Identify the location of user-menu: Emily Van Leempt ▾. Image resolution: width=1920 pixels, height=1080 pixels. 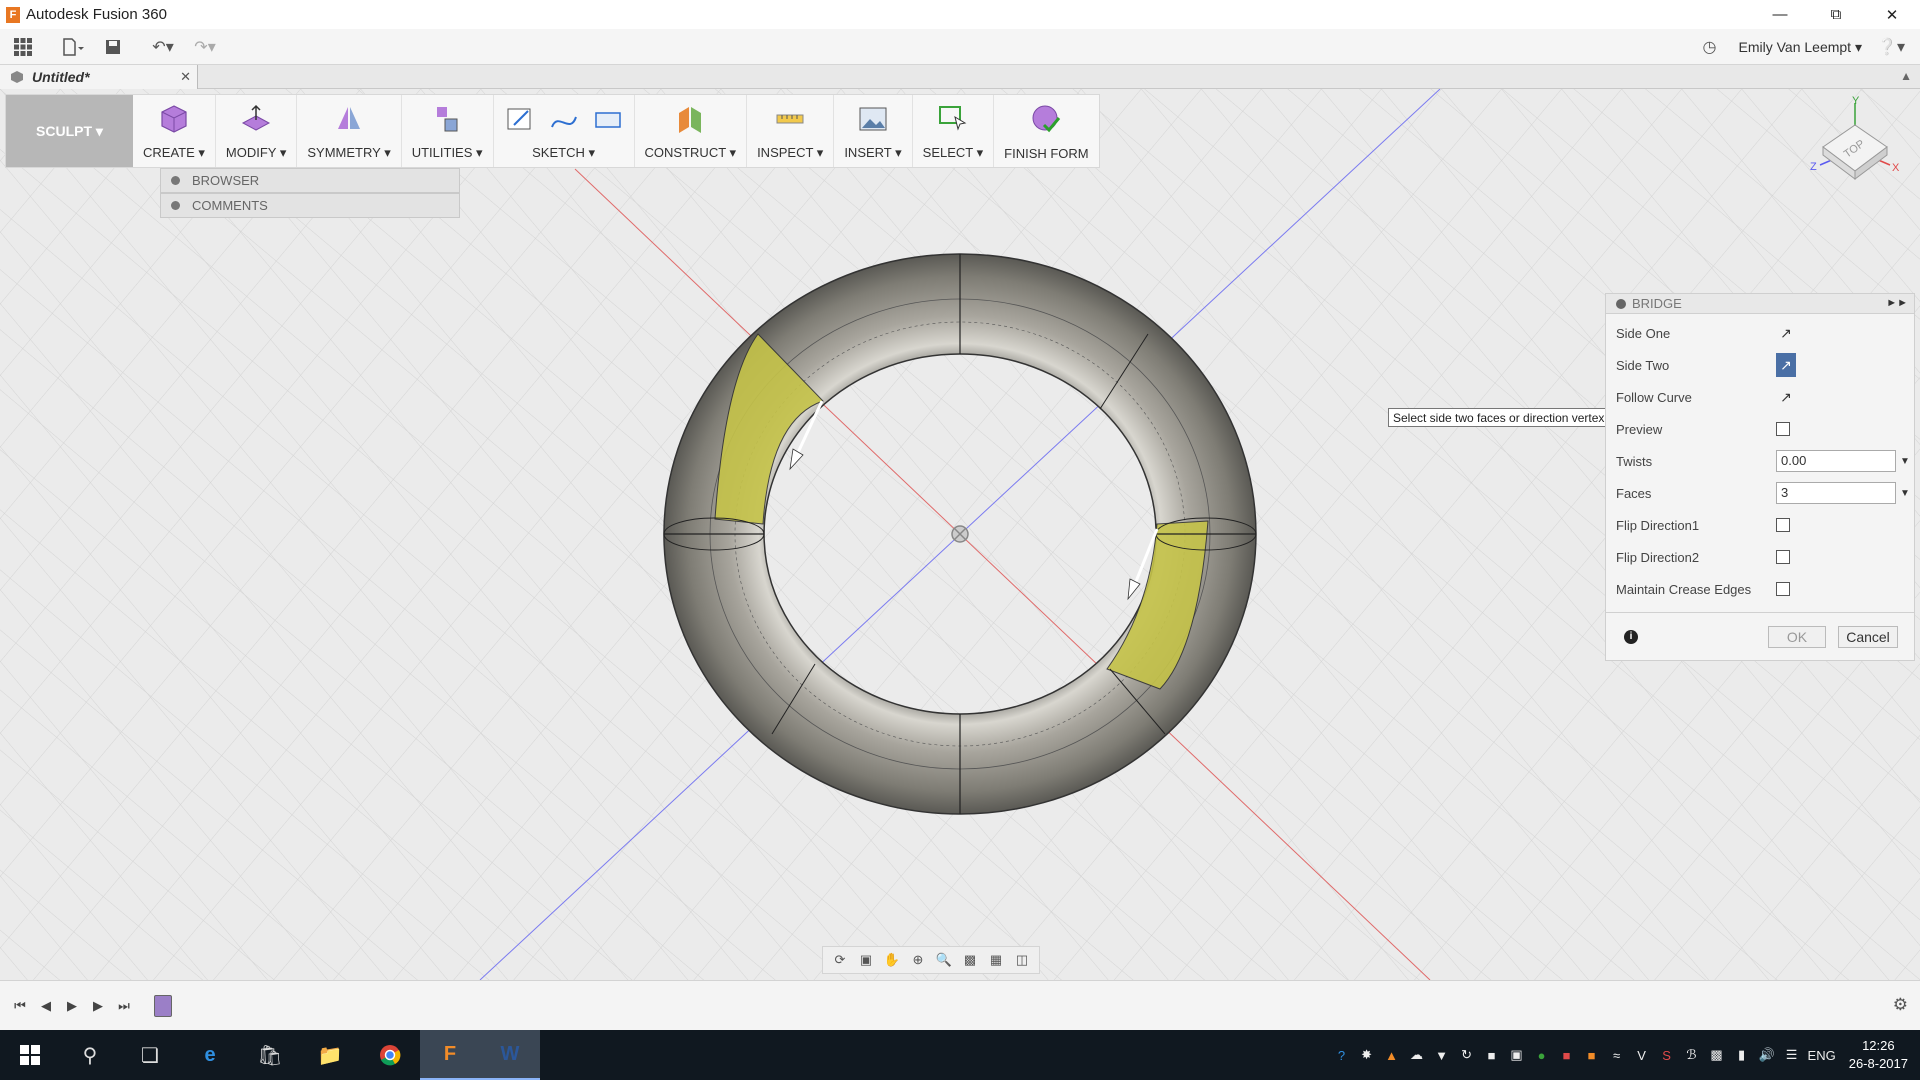
(1801, 47).